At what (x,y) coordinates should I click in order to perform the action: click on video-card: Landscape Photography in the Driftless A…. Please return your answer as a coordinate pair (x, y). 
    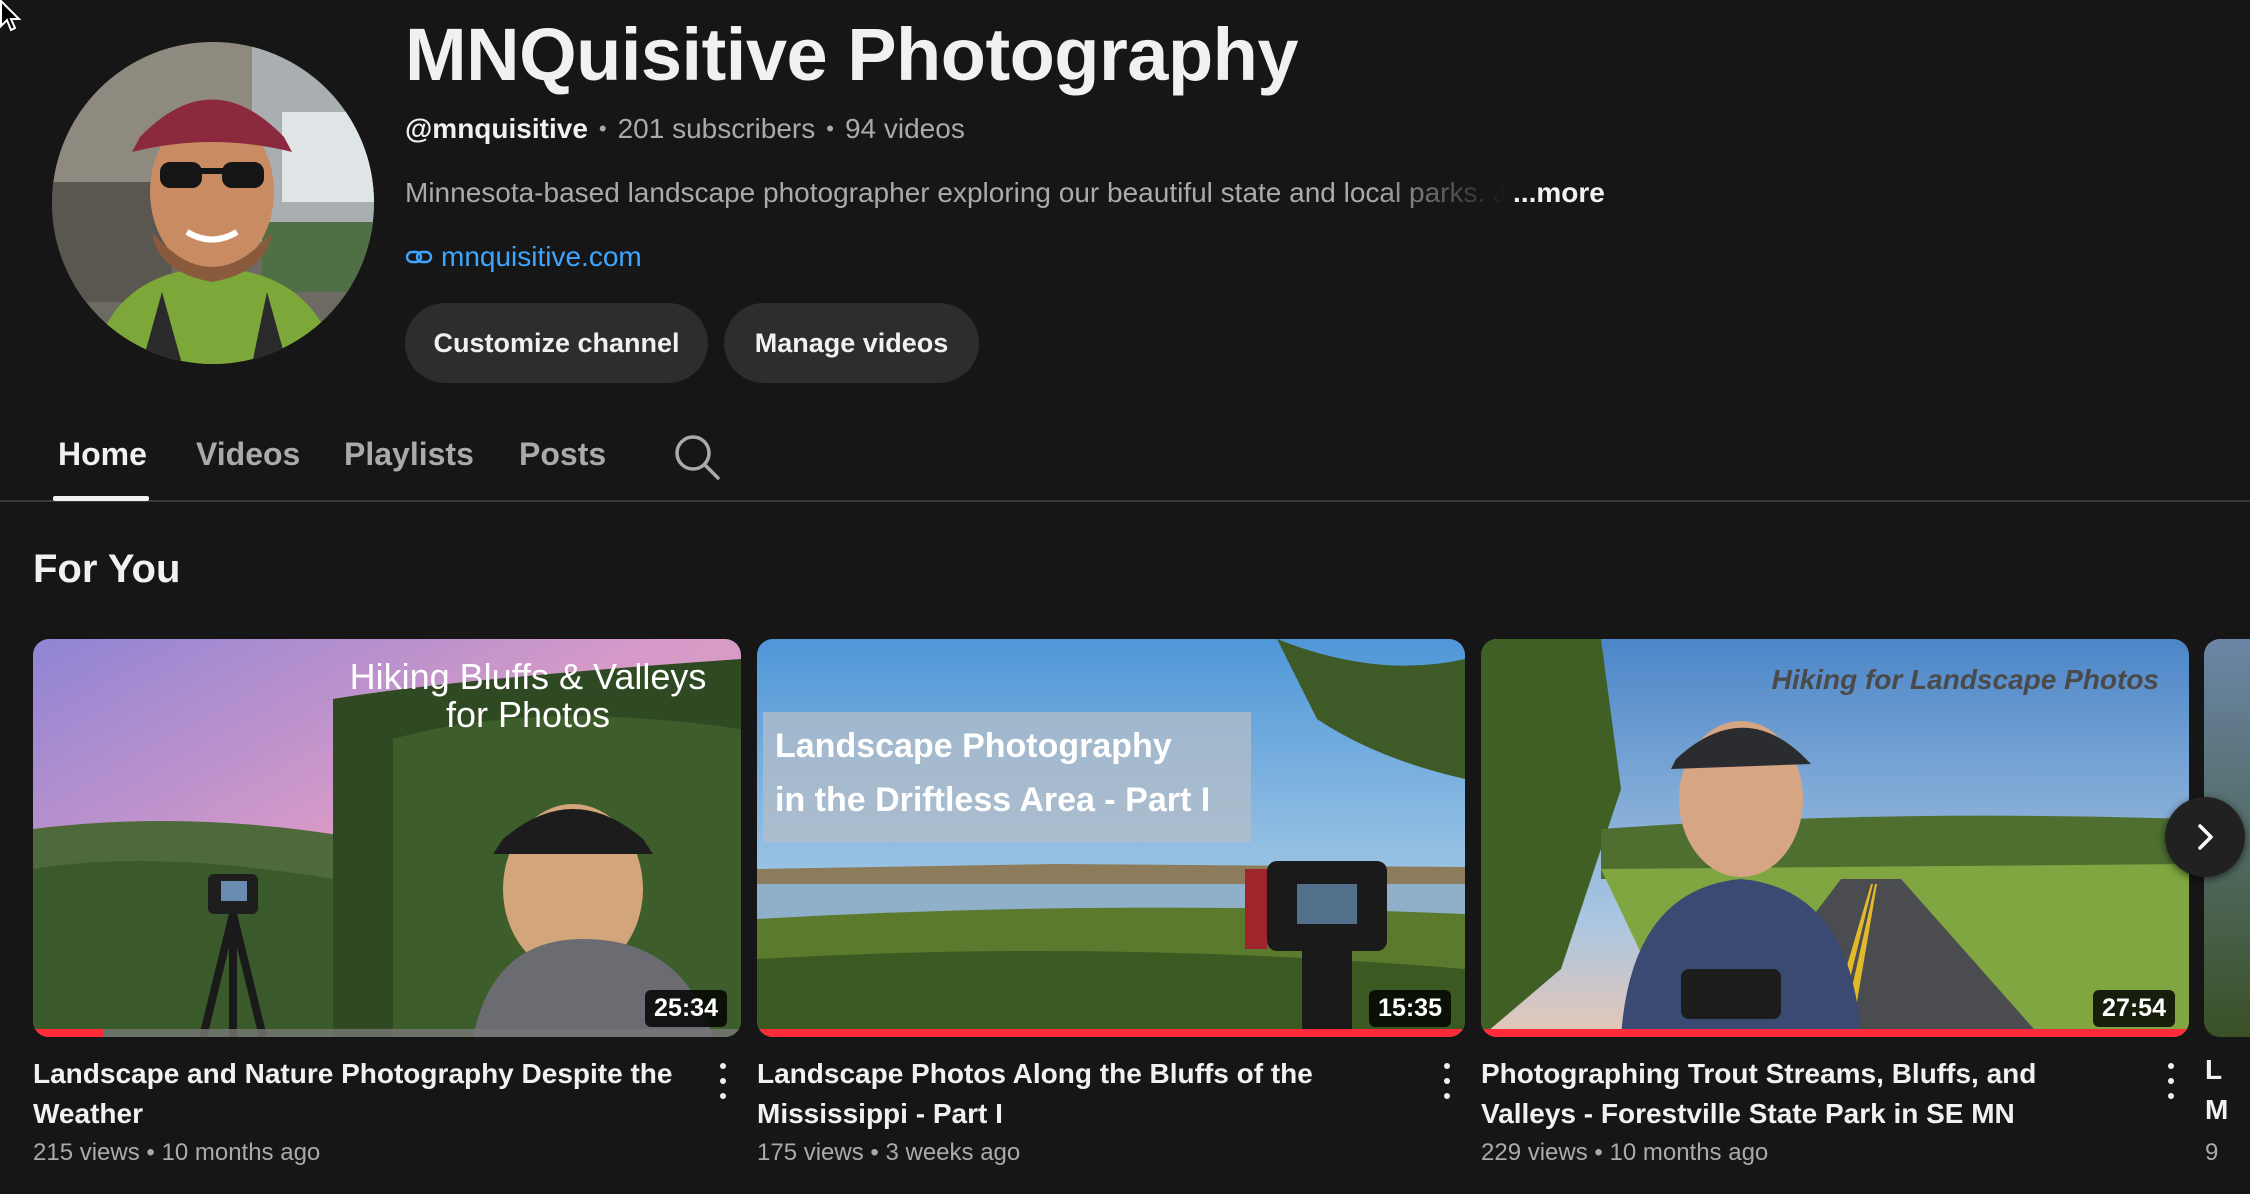
    Looking at the image, I should click on (1111, 902).